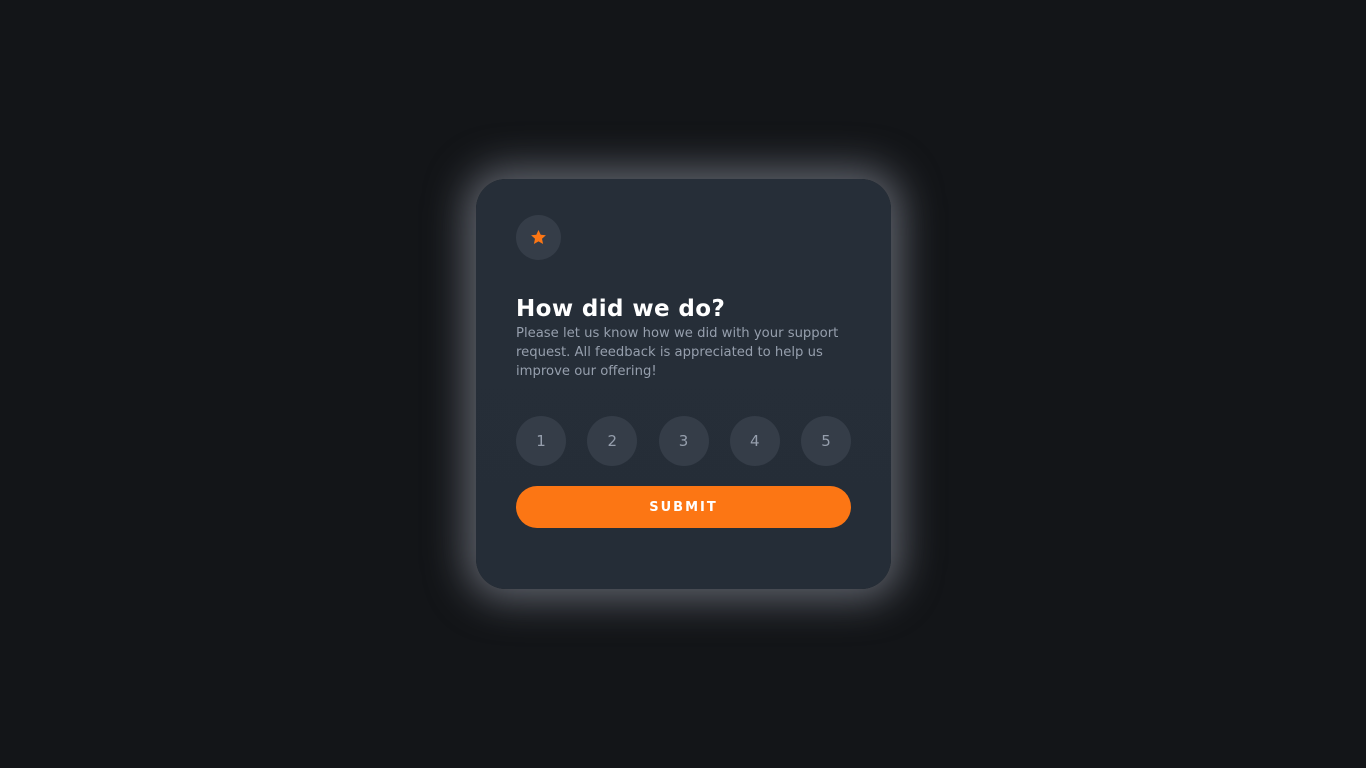  What do you see at coordinates (826, 441) in the screenshot?
I see `rating-option-5: 5` at bounding box center [826, 441].